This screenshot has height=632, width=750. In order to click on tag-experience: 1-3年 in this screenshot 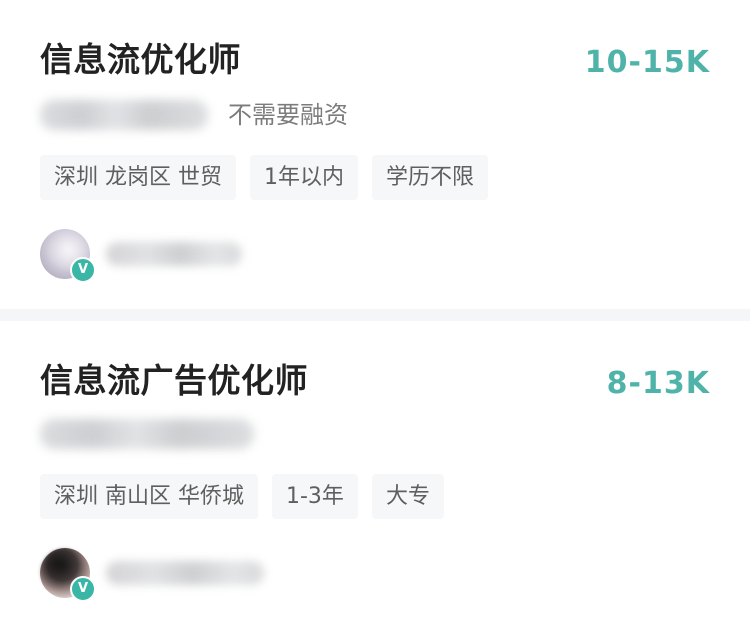, I will do `click(315, 496)`.